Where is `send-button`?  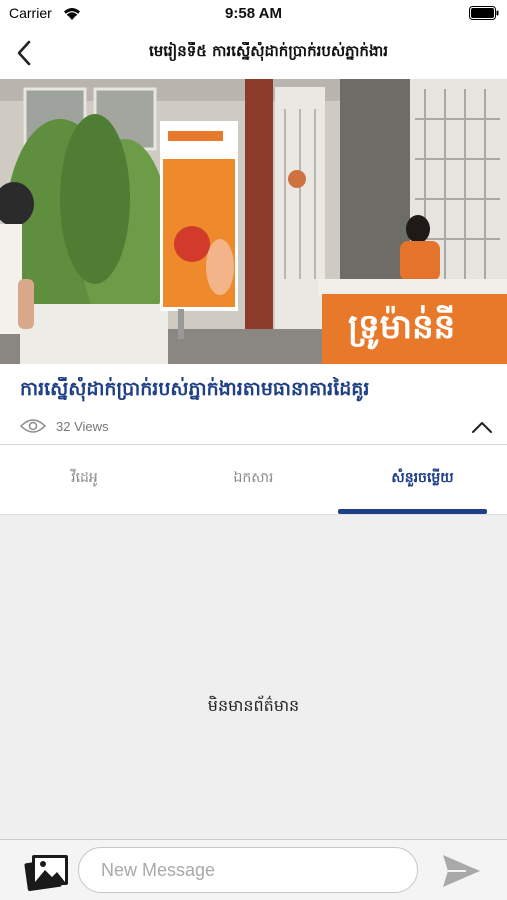
send-button is located at coordinates (461, 871).